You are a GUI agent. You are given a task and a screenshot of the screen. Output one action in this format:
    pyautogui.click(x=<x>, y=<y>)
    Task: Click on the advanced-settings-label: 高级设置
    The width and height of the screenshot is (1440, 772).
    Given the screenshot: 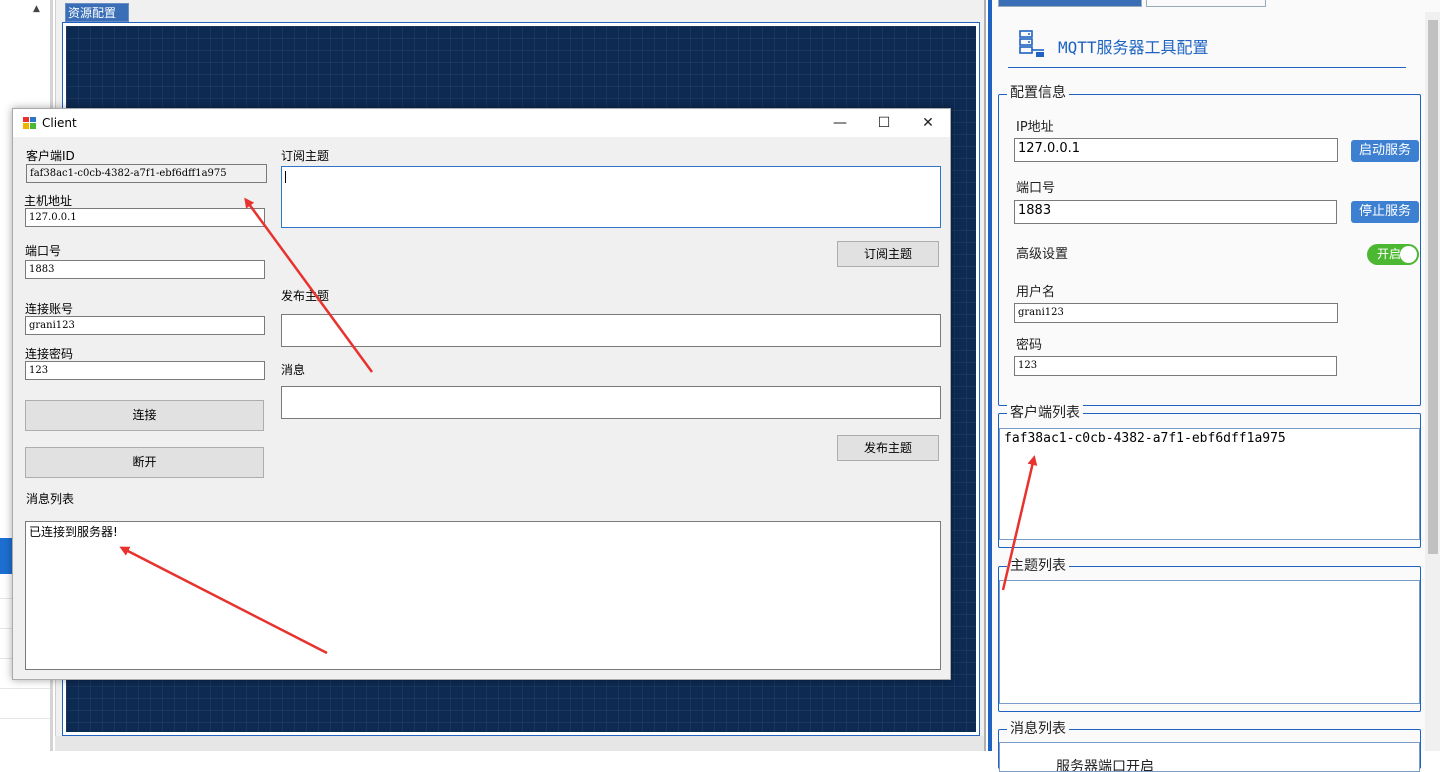 What is the action you would take?
    pyautogui.click(x=1042, y=254)
    